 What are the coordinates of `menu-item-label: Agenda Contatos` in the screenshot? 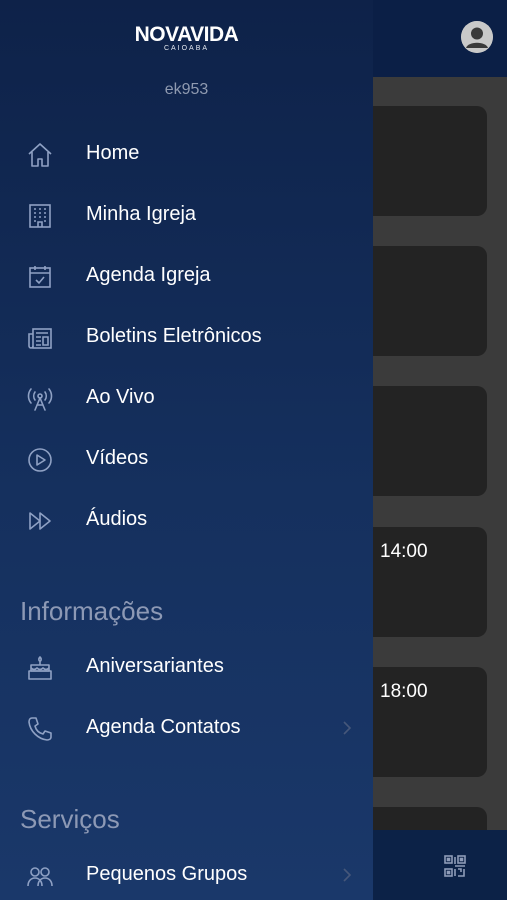 It's located at (163, 727).